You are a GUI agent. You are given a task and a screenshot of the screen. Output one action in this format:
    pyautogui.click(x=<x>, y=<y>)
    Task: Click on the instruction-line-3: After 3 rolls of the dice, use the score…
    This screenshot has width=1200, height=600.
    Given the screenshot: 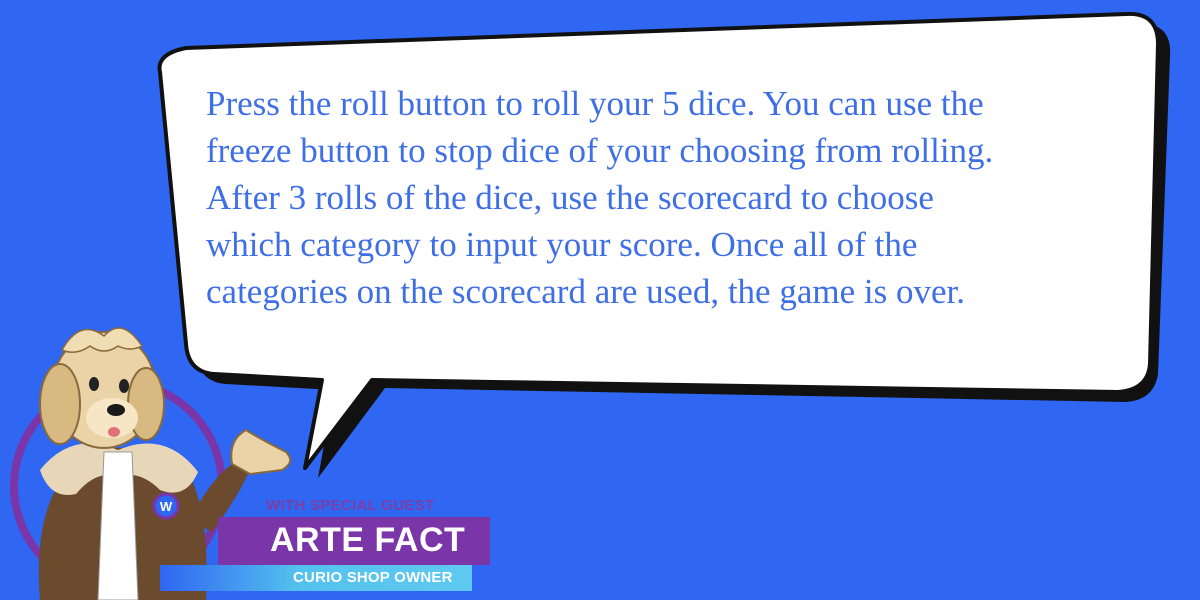 What is the action you would take?
    pyautogui.click(x=570, y=197)
    